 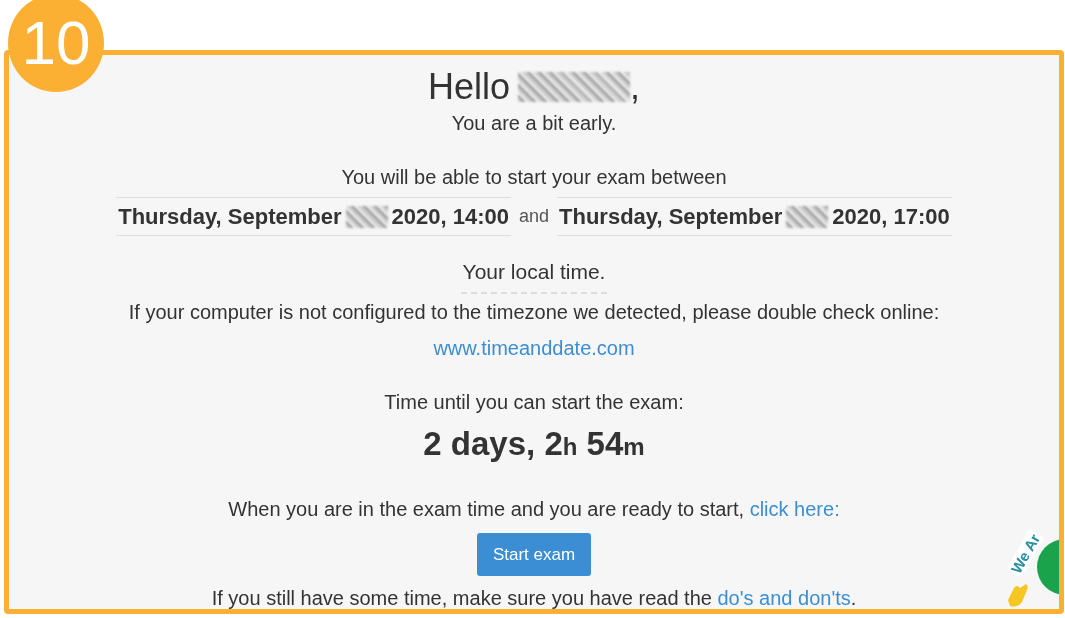 What do you see at coordinates (534, 177) in the screenshot?
I see `exam-window-intro: You will be able to start your exam between` at bounding box center [534, 177].